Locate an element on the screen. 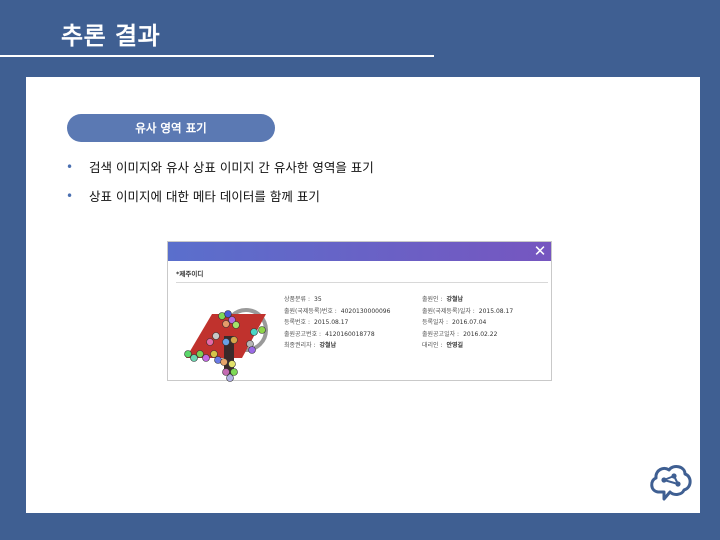 This screenshot has height=540, width=720. bullet-item: • 상표 이미지에 대한 메타 데이터를 함께 표기 is located at coordinates (219, 196).